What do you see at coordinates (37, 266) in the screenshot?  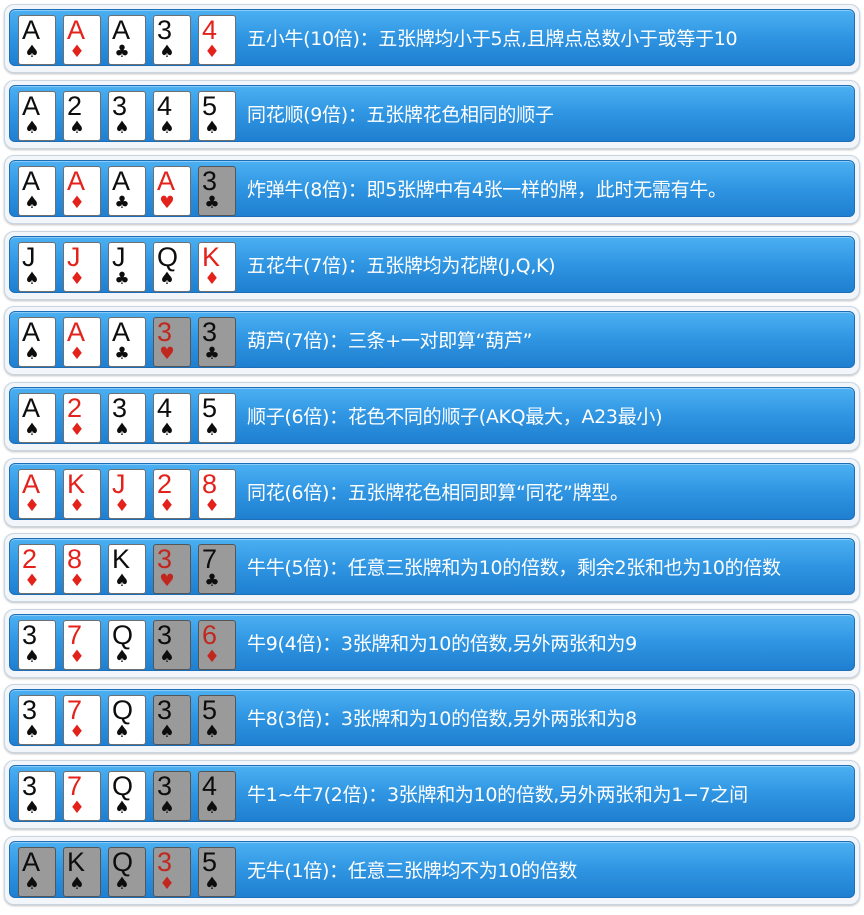 I see `playing-card: J ♠` at bounding box center [37, 266].